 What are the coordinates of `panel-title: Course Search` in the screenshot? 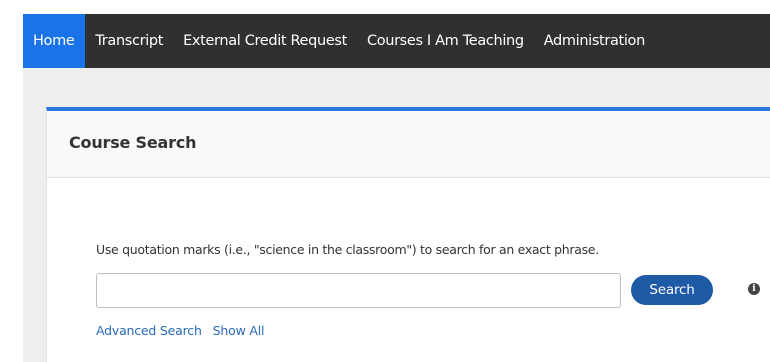 It's located at (133, 142).